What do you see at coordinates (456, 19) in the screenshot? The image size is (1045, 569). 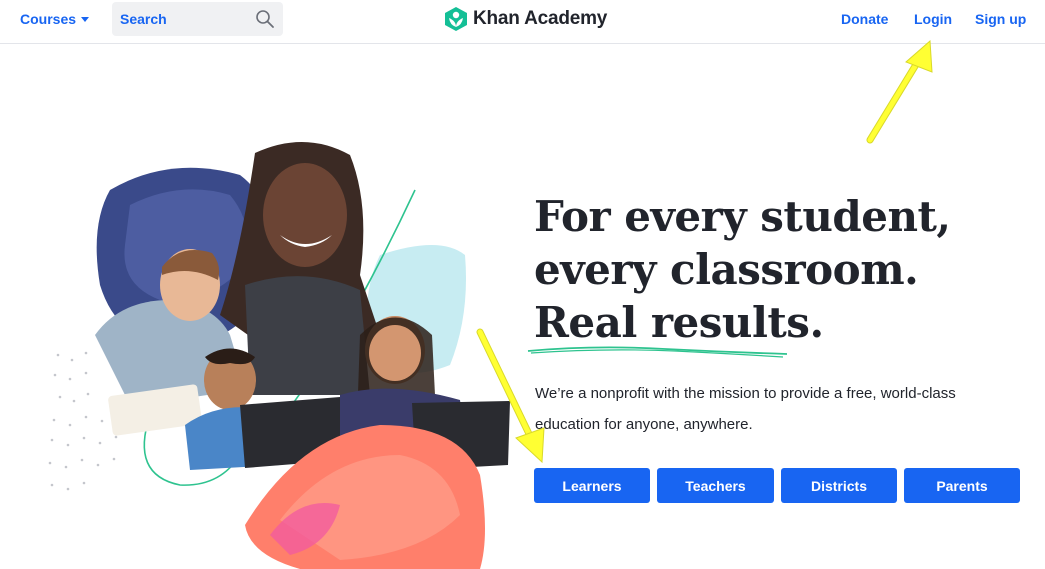 I see `khan-logo-icon` at bounding box center [456, 19].